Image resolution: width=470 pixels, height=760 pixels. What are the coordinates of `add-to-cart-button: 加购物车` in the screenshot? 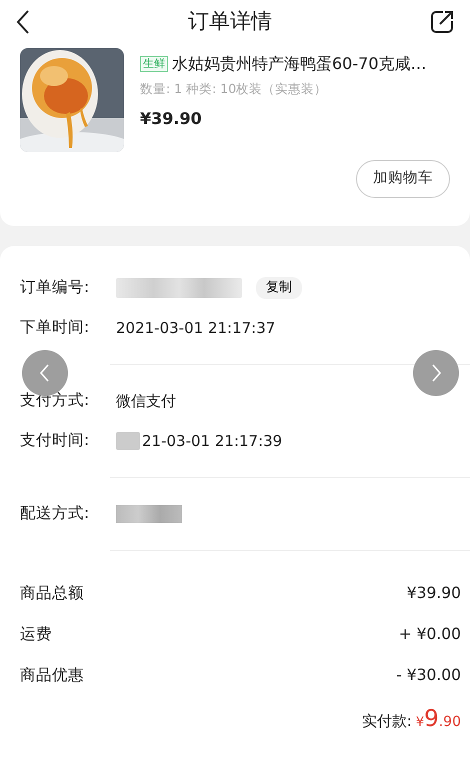 It's located at (403, 179).